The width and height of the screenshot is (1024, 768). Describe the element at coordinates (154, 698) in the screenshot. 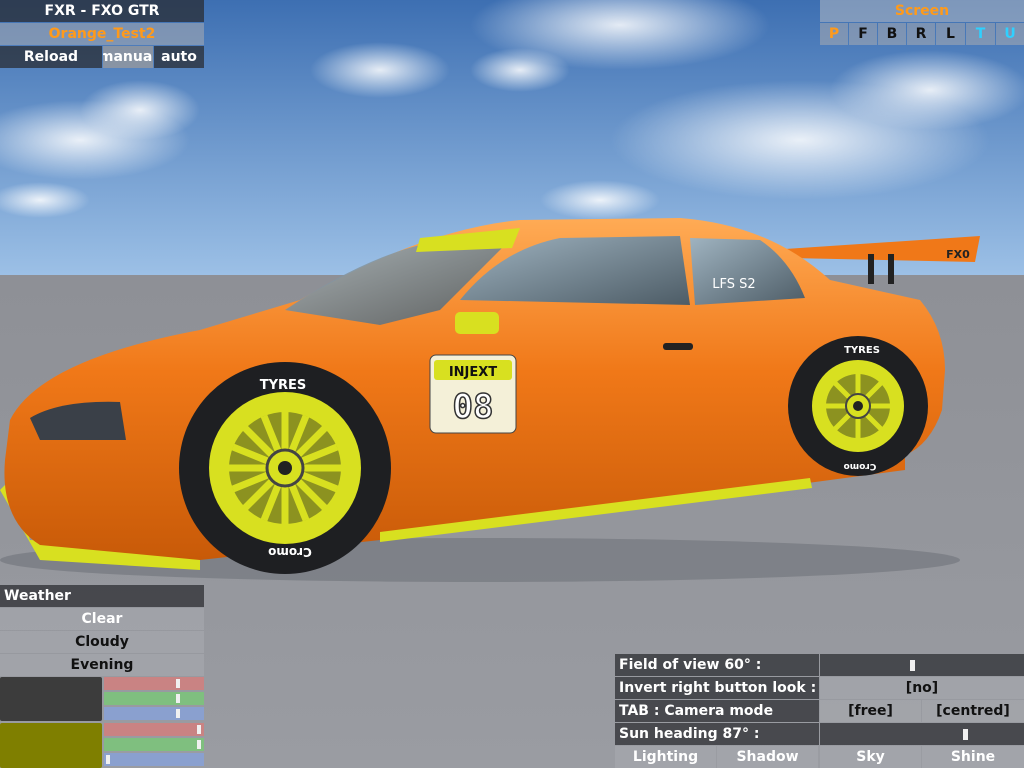

I see `ambient-green-slider` at that location.